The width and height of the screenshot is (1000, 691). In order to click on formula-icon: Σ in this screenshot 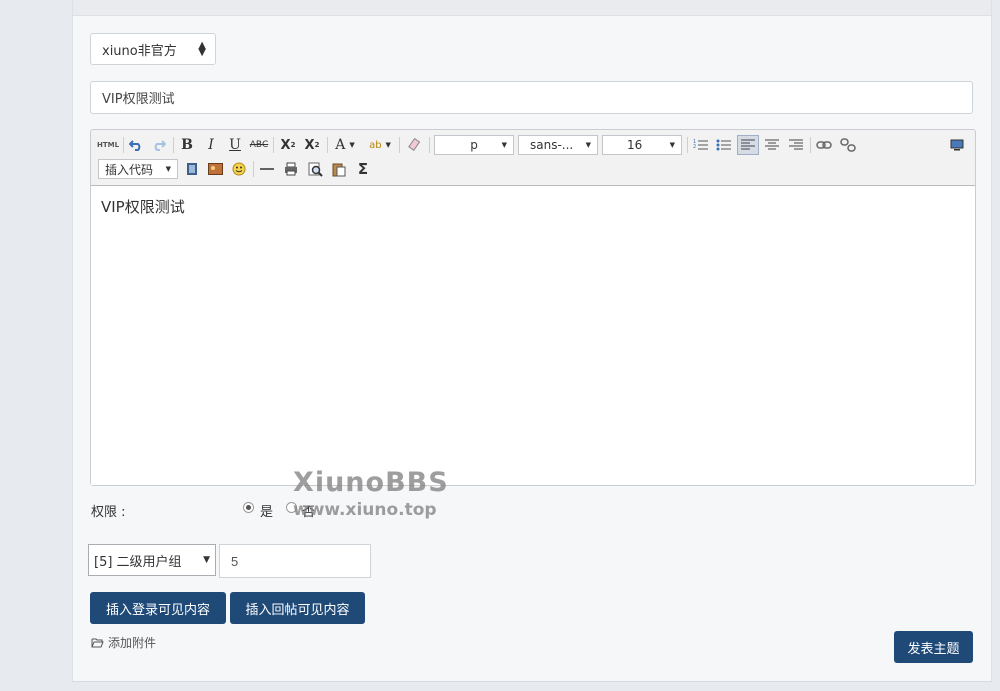, I will do `click(363, 169)`.